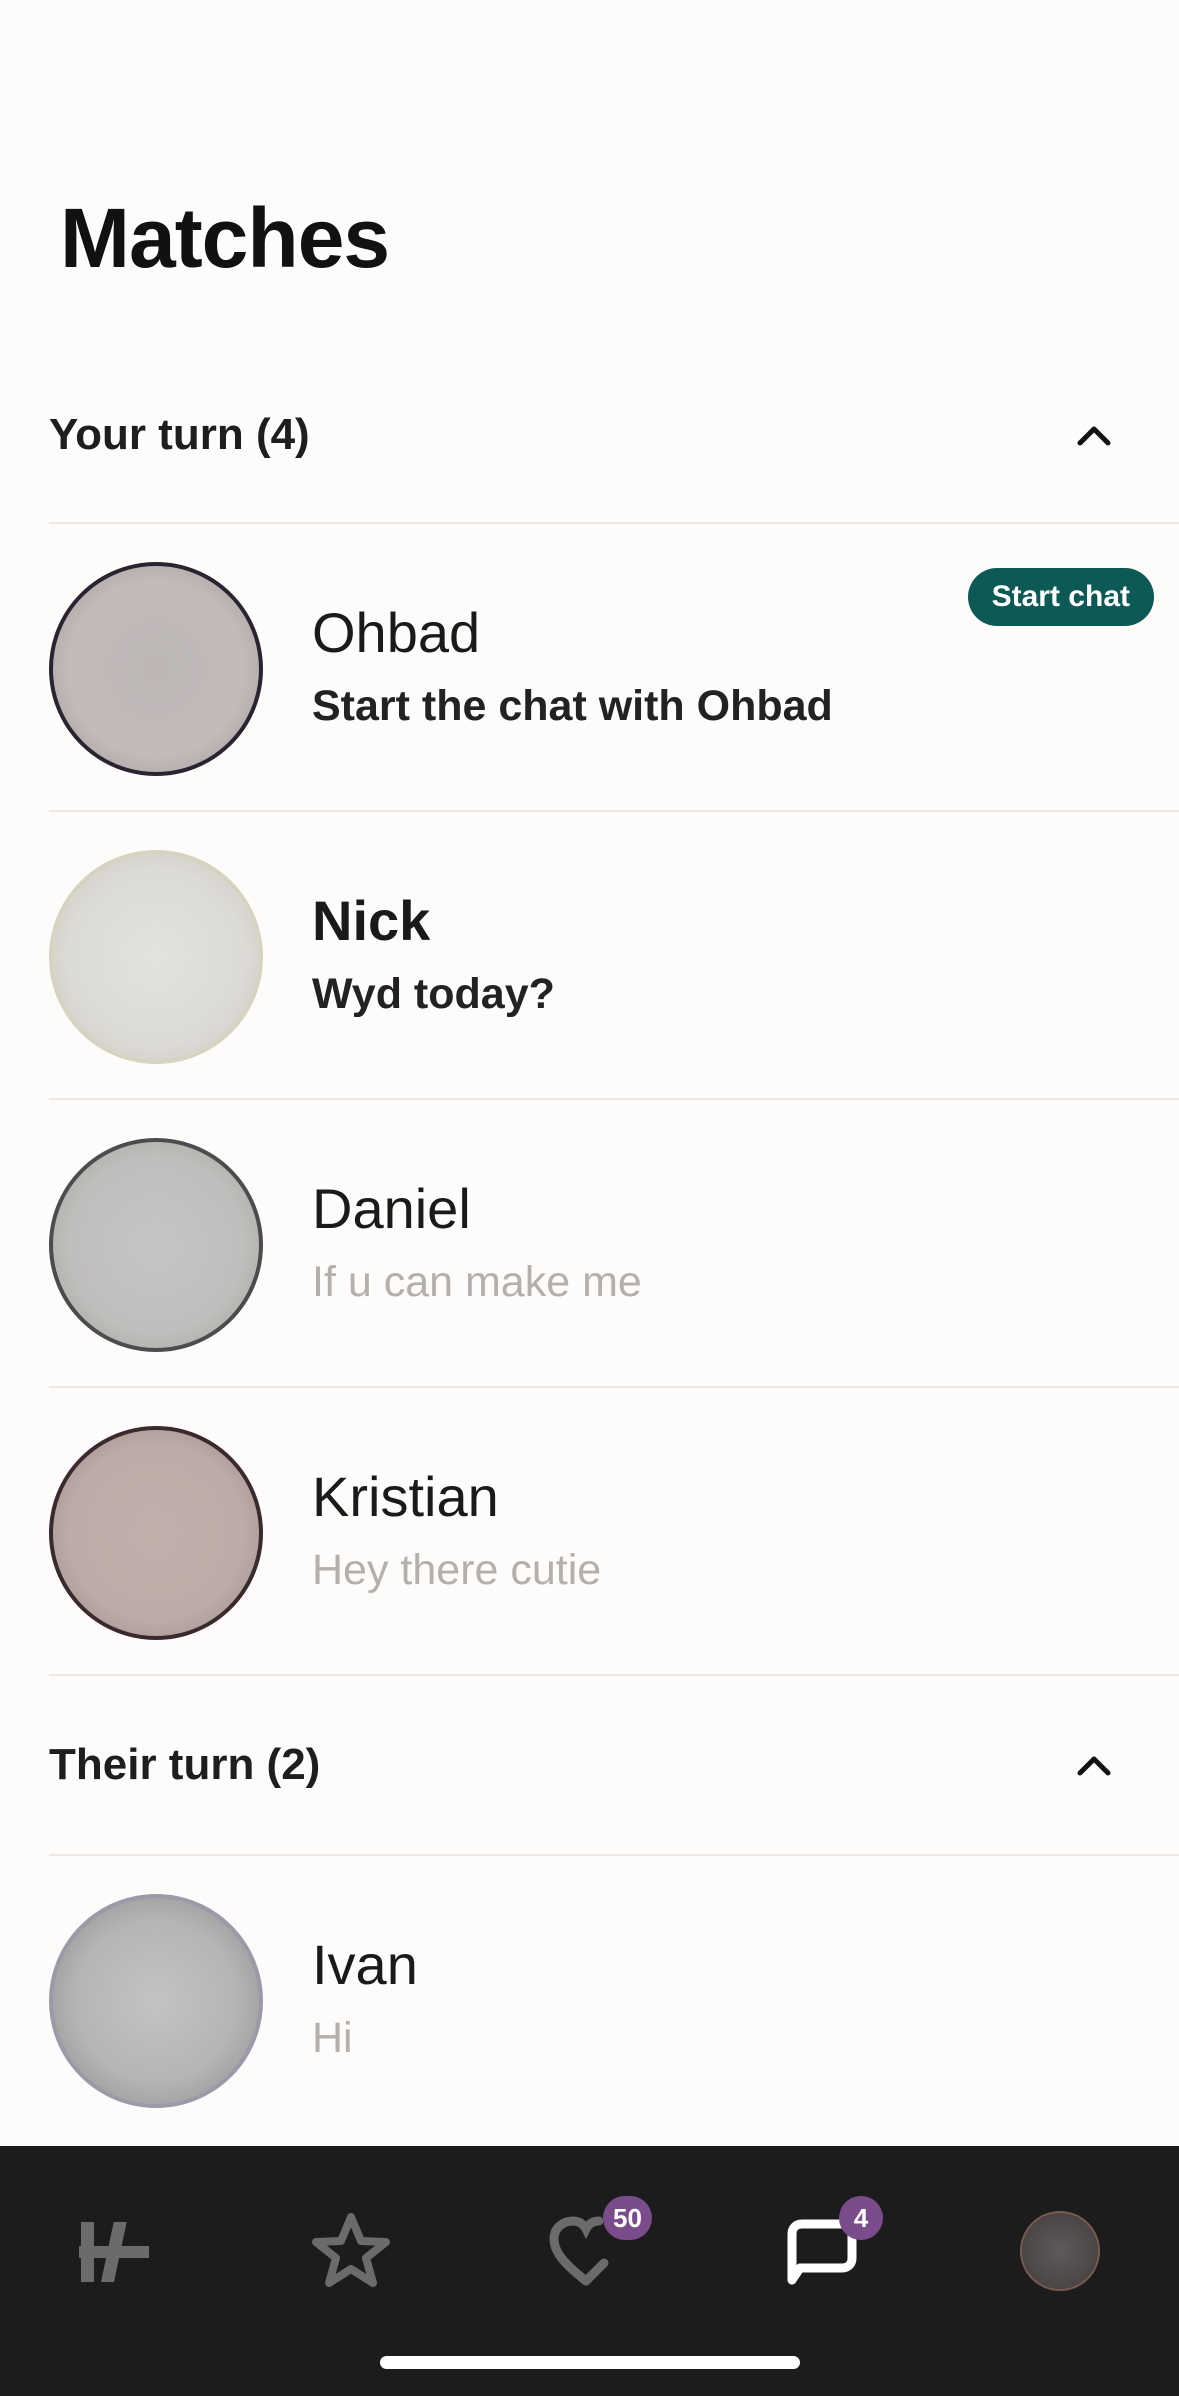 This screenshot has height=2396, width=1179. Describe the element at coordinates (586, 2251) in the screenshot. I see `tab-likes: 50` at that location.